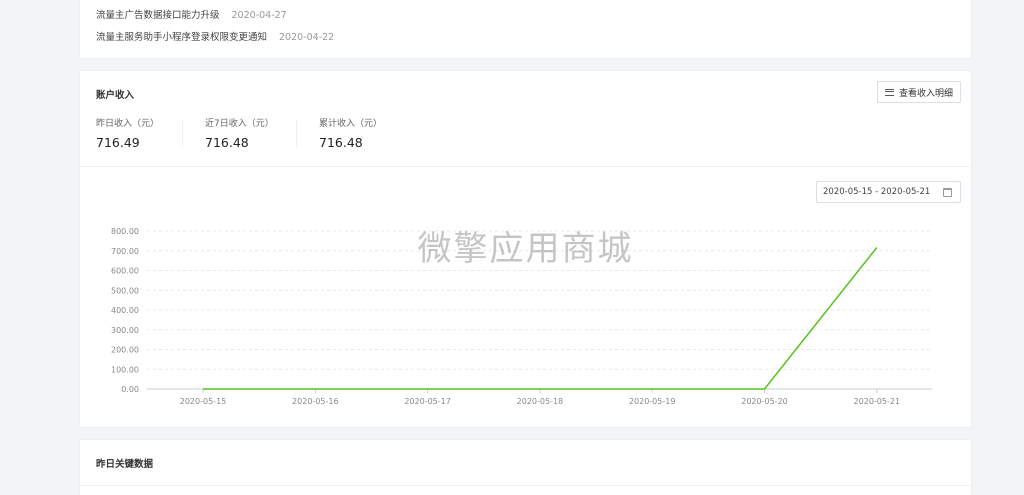  I want to click on stat-total: 累计收入（元） 716.48, so click(350, 133).